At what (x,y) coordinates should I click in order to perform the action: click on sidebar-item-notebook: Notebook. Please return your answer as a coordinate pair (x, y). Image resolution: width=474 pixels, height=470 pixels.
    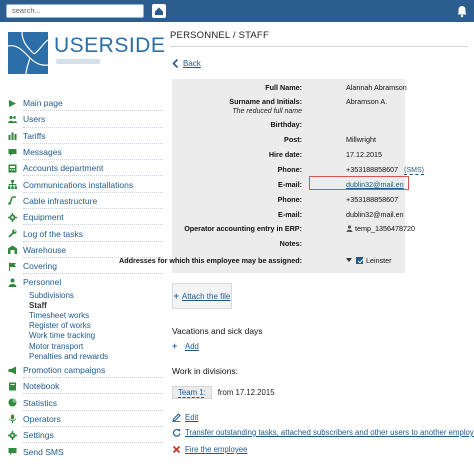
    Looking at the image, I should click on (85, 386).